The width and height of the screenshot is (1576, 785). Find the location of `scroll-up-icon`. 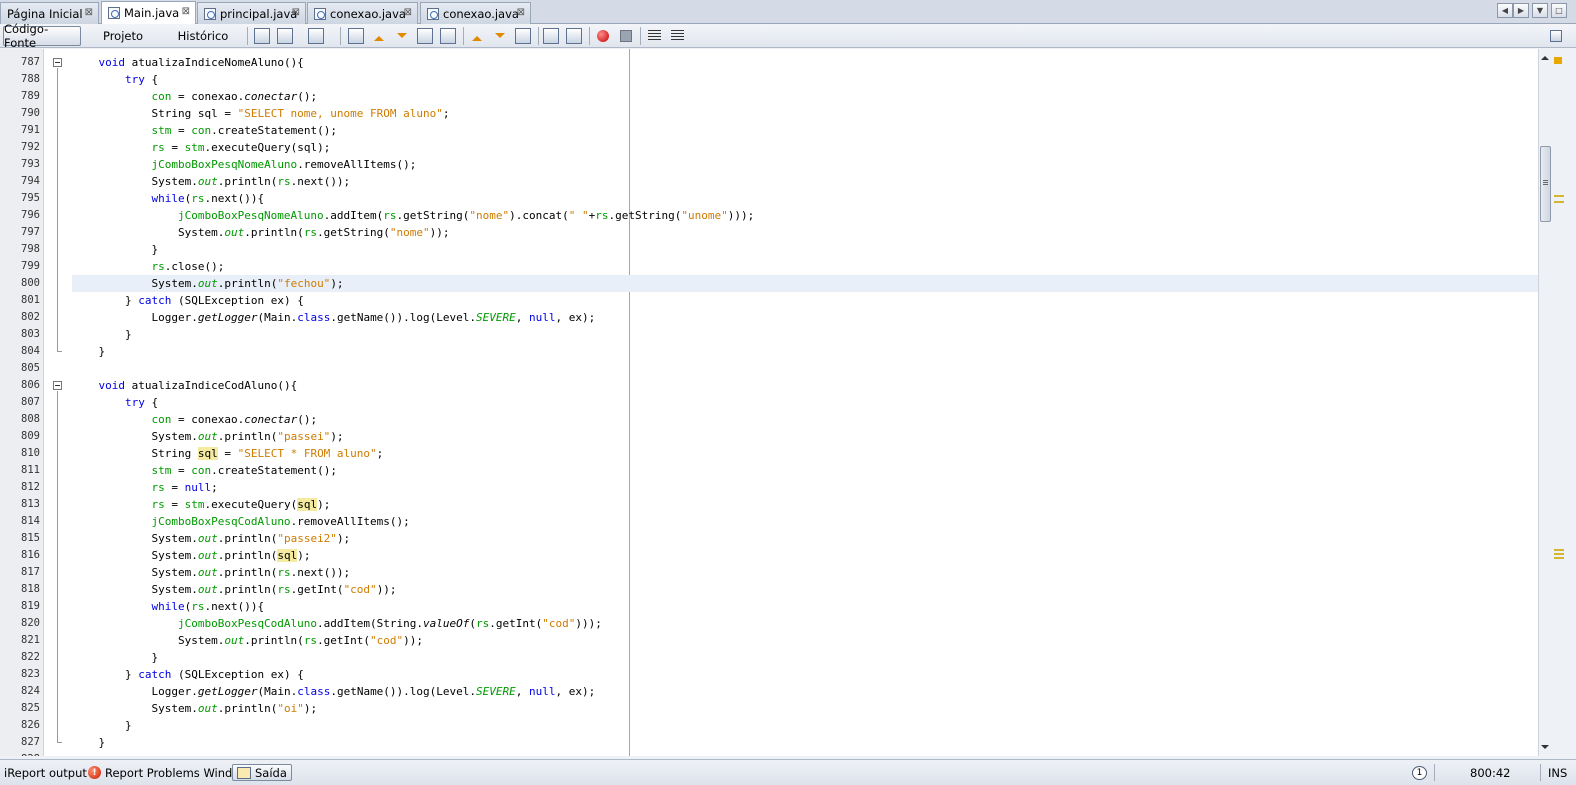

scroll-up-icon is located at coordinates (1545, 56).